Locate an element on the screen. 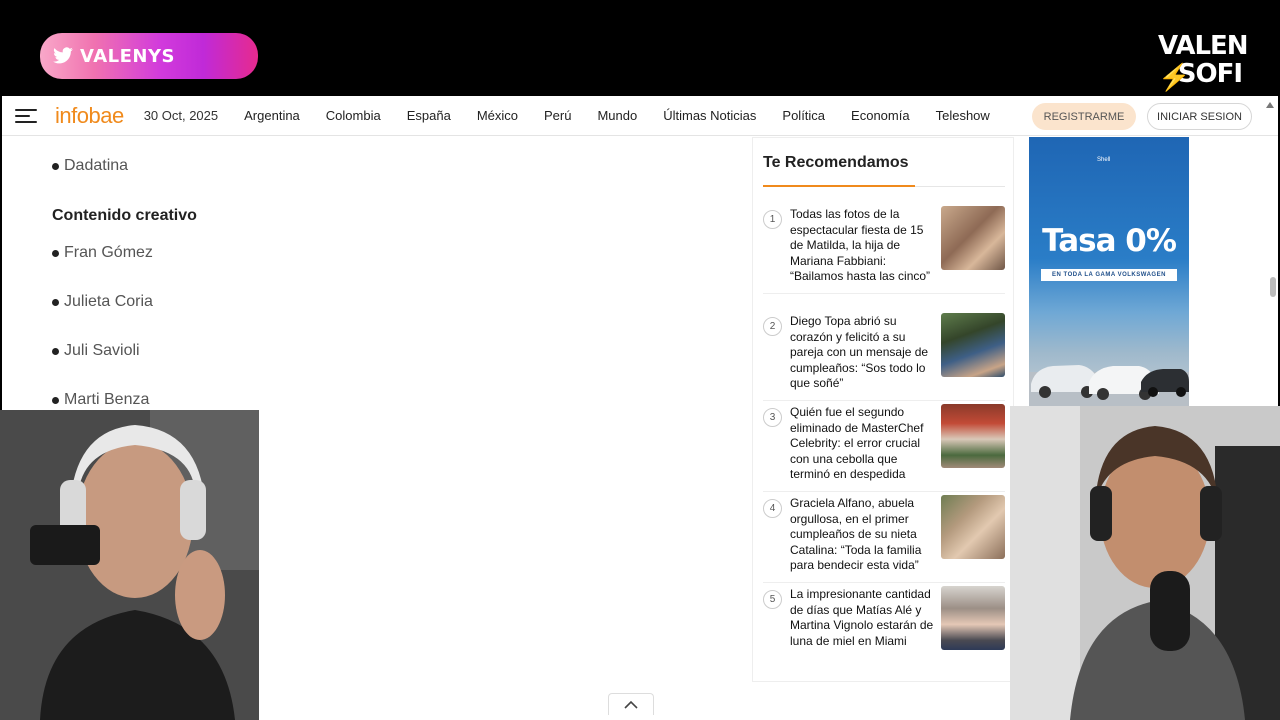 Image resolution: width=1280 pixels, height=720 pixels. webcam-right is located at coordinates (1145, 563).